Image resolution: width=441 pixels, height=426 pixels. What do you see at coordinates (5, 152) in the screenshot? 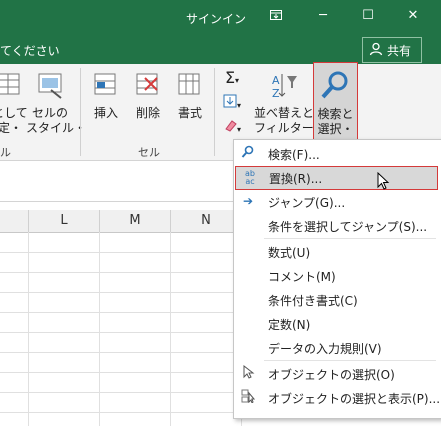
I see `styles-group-label: ル` at bounding box center [5, 152].